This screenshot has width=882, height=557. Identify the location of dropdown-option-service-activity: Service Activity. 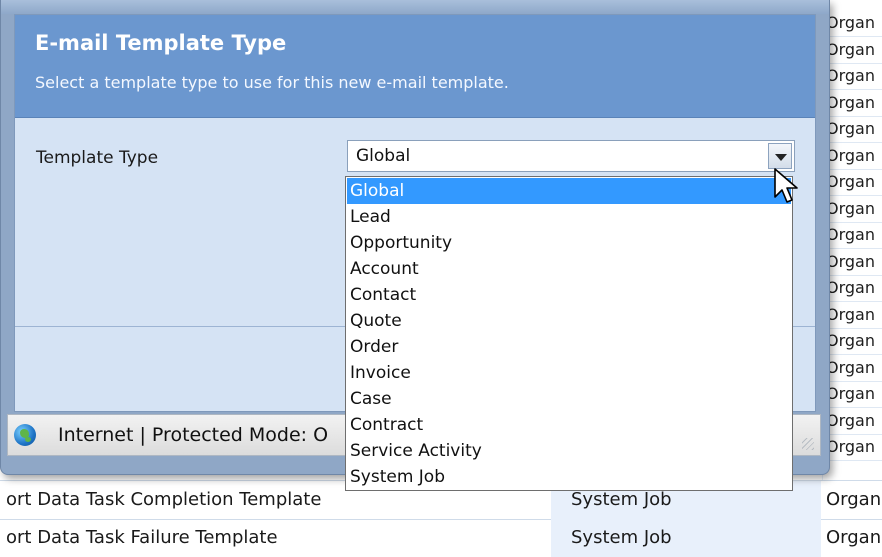
(569, 451).